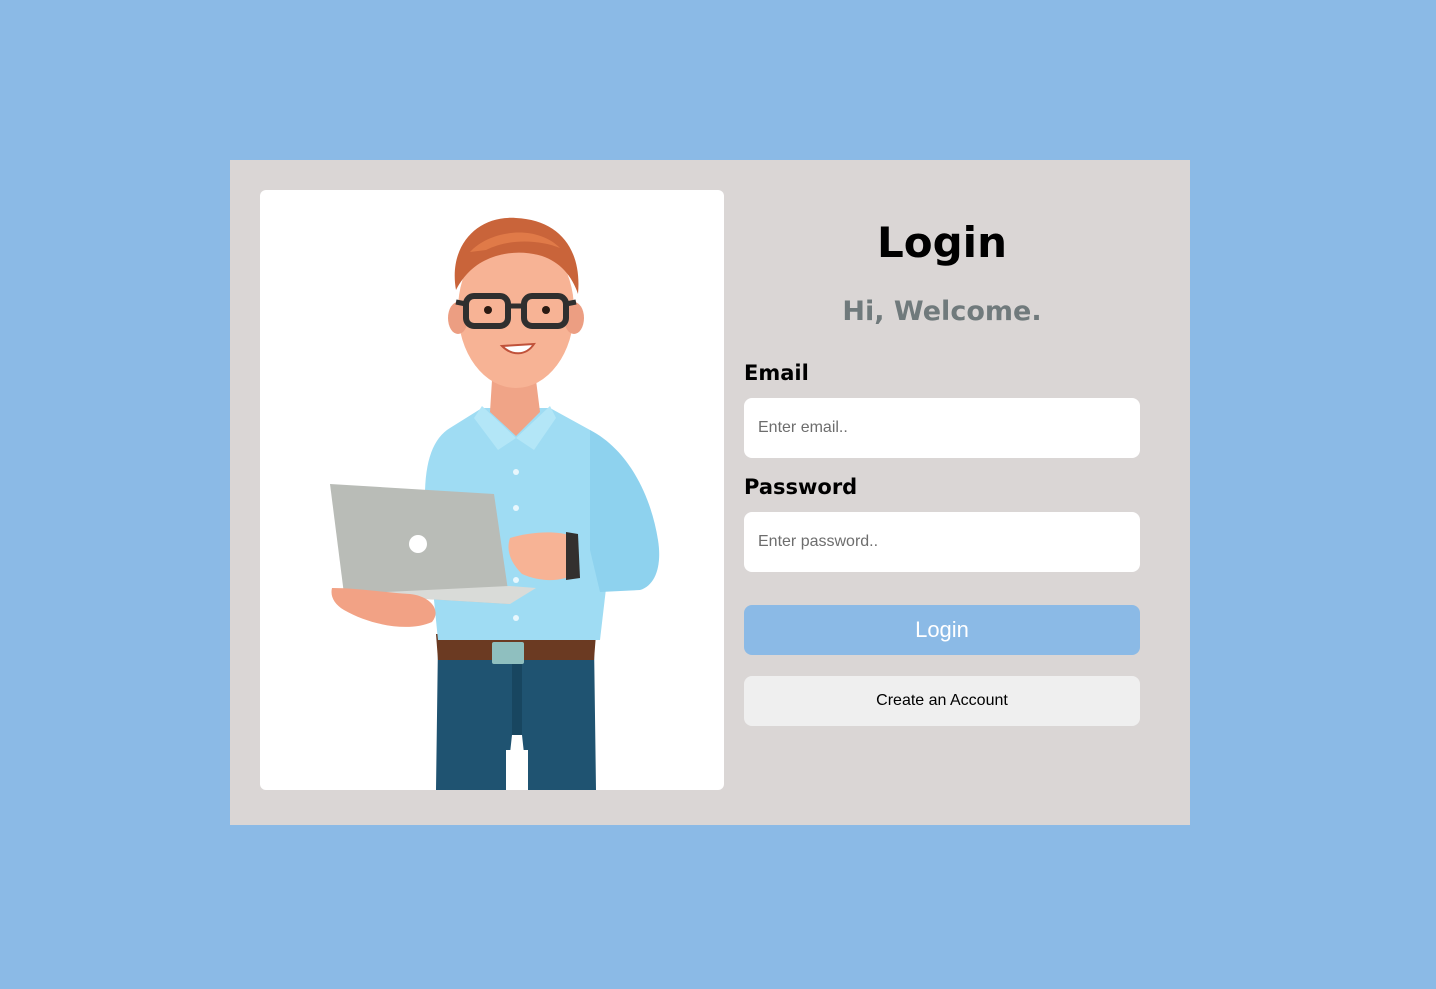 The height and width of the screenshot is (989, 1436). What do you see at coordinates (801, 487) in the screenshot?
I see `password-label: Password` at bounding box center [801, 487].